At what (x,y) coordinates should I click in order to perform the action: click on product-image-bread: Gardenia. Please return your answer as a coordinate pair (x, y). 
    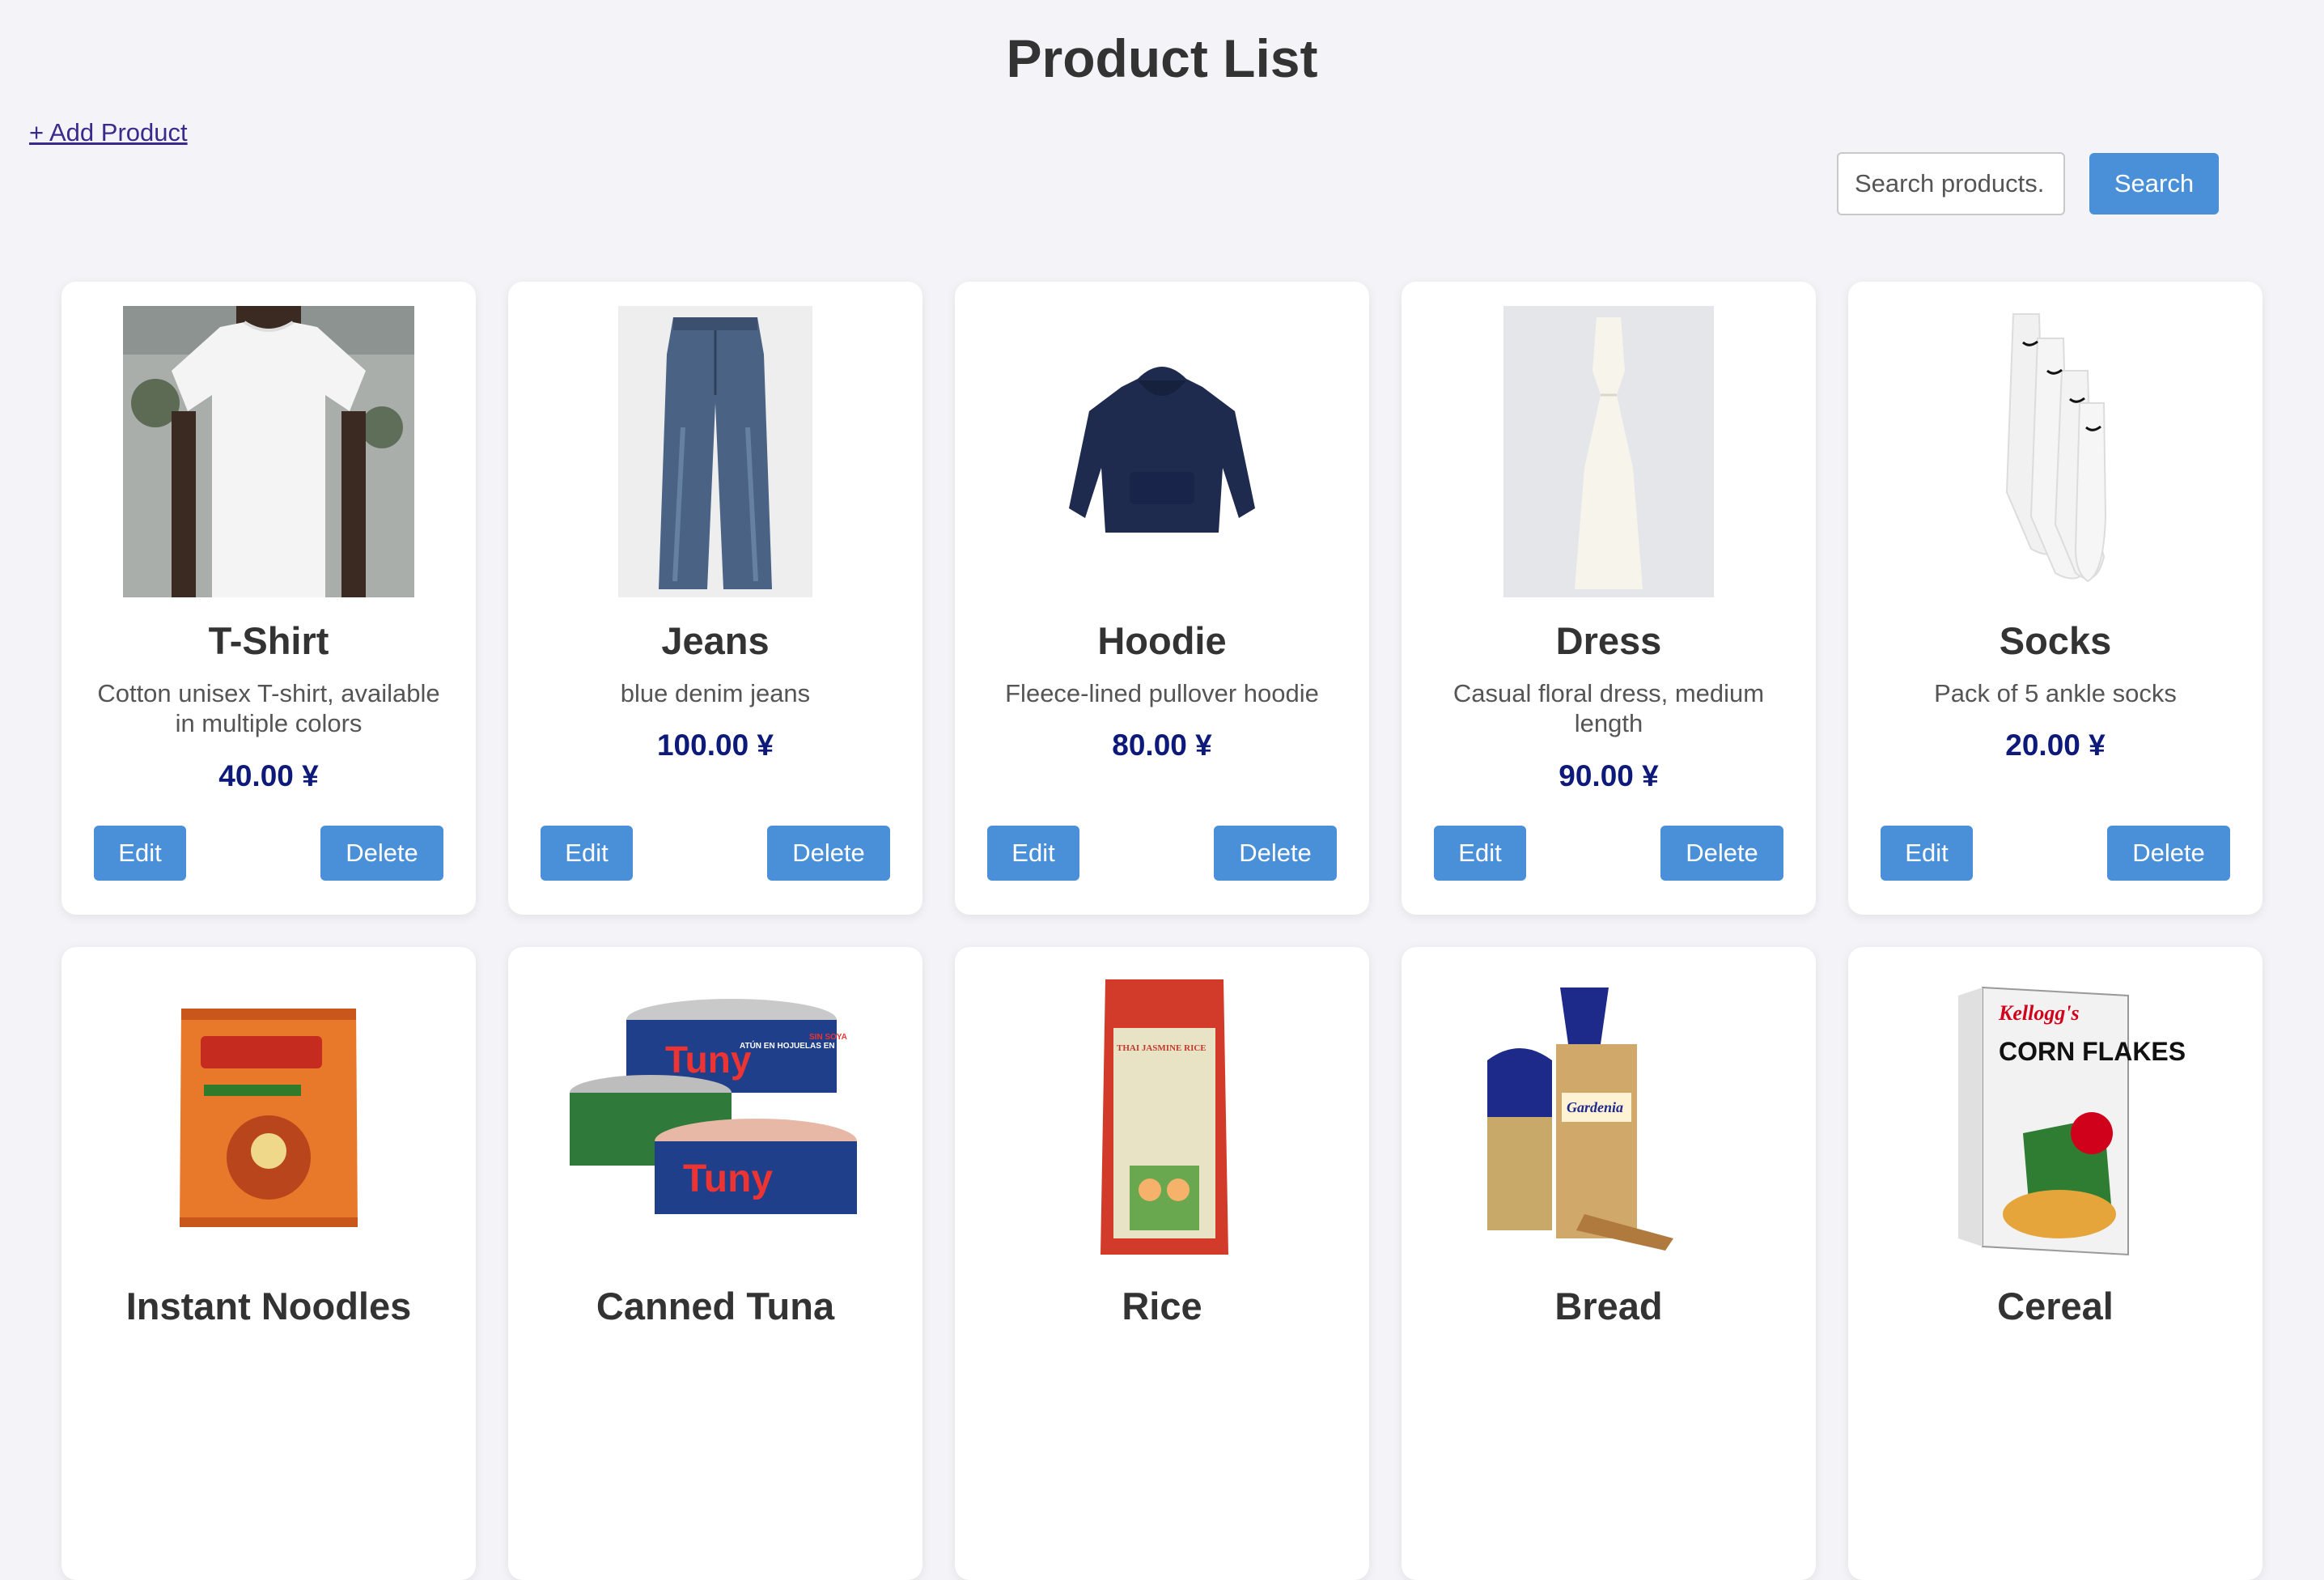
    Looking at the image, I should click on (1609, 1117).